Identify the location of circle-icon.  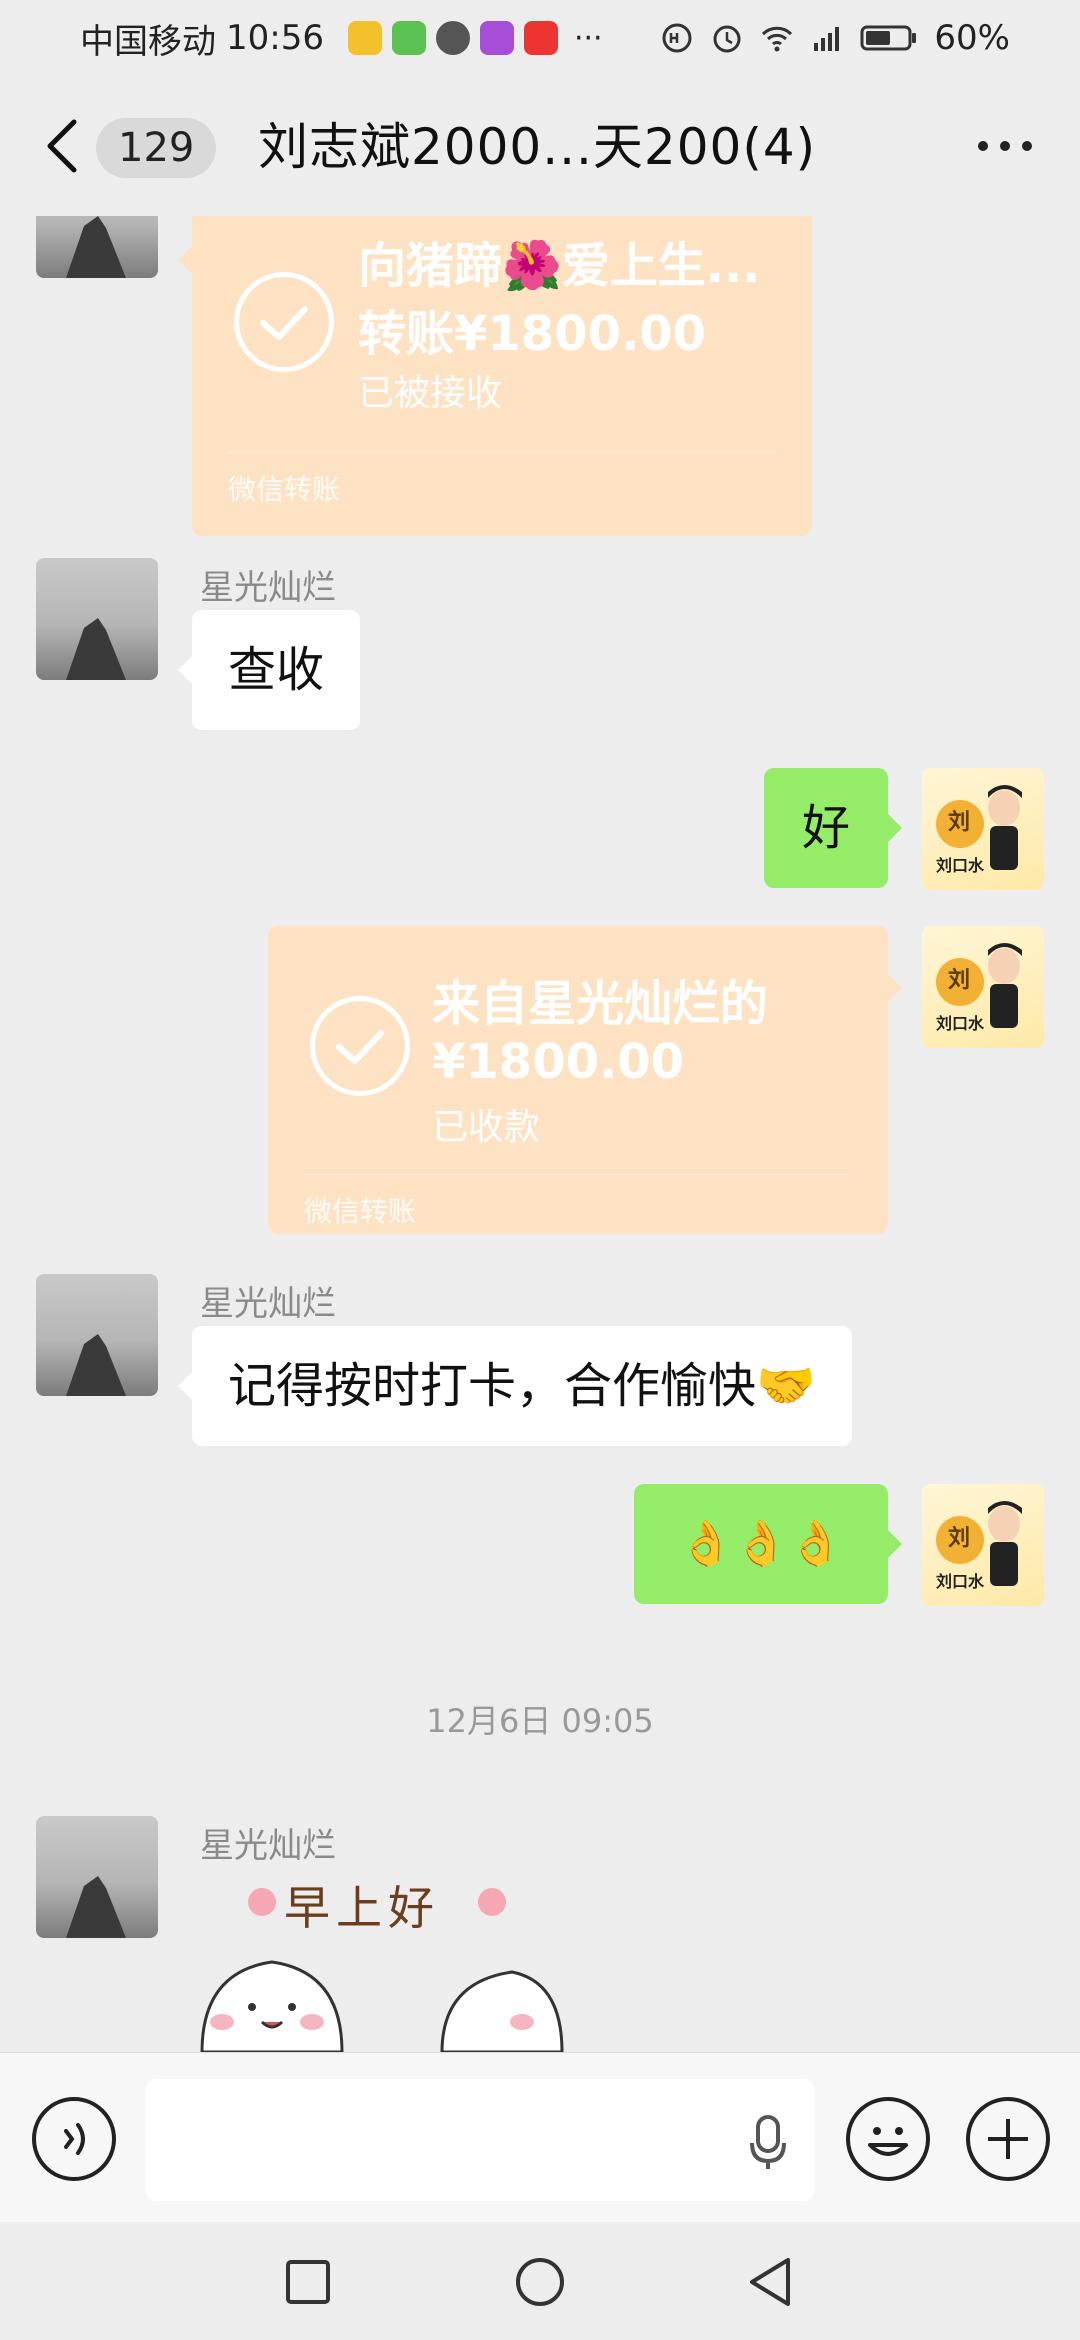
(540, 2282).